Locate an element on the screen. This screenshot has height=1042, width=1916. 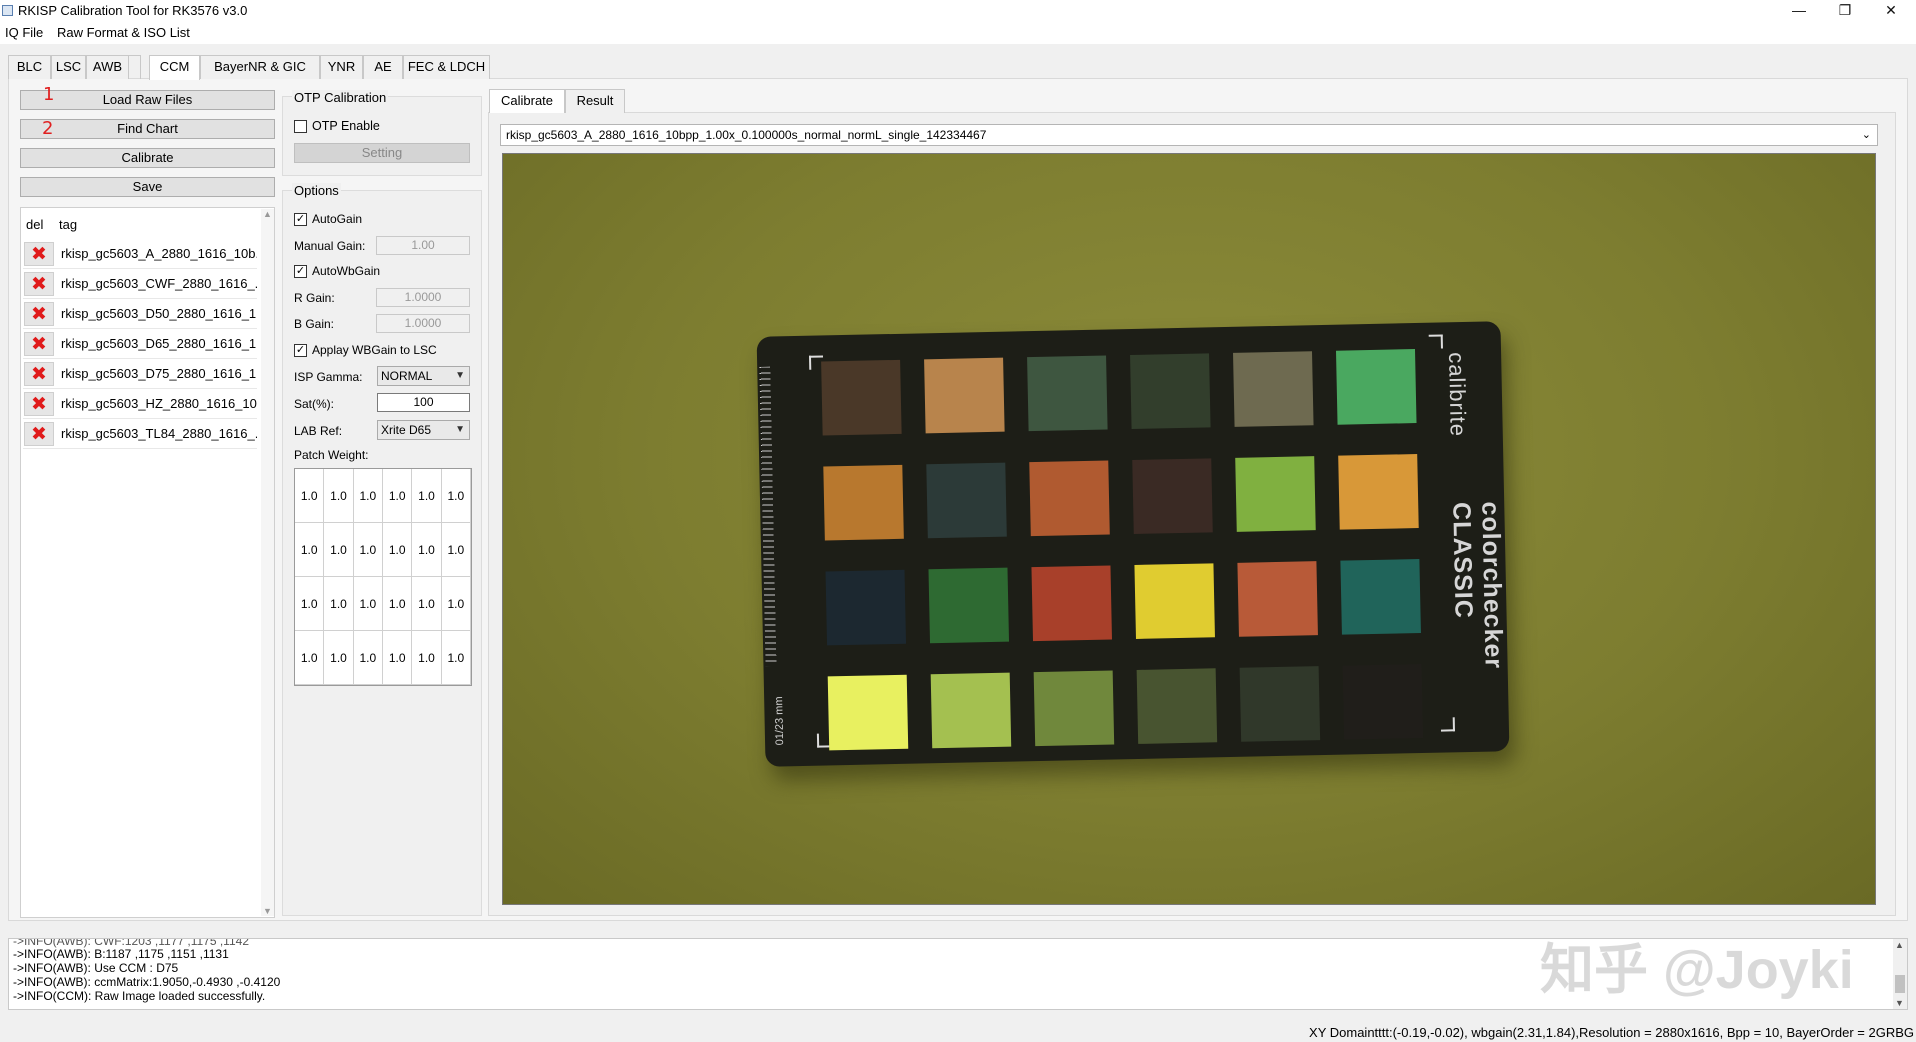
restore-button: ❐ is located at coordinates (1845, 11).